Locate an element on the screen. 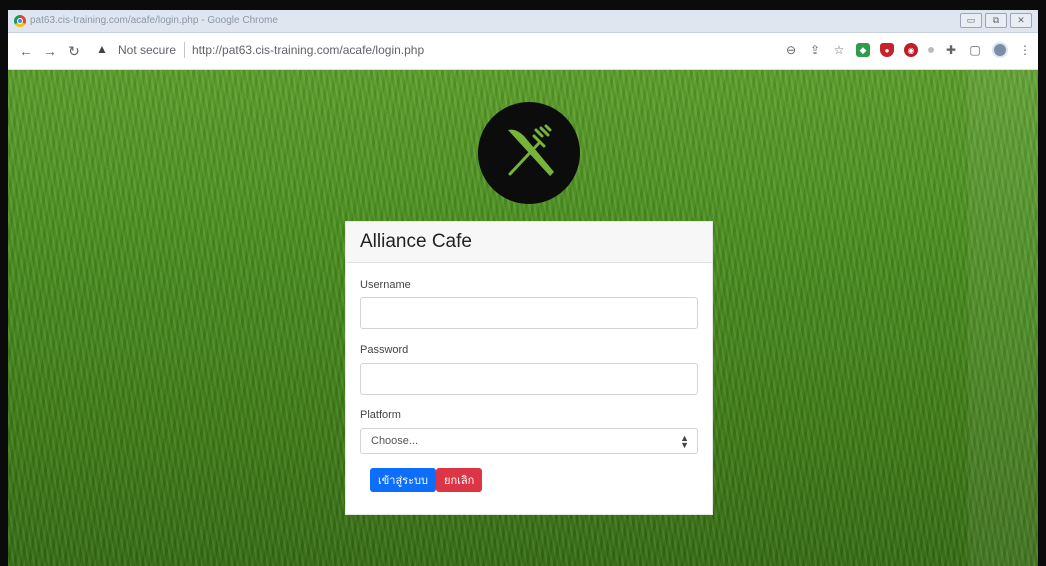  toolbar-icons: ⊖ ⇪ ☆ ◆ ● ◉ ✚ ▢ ⋮ is located at coordinates (908, 50).